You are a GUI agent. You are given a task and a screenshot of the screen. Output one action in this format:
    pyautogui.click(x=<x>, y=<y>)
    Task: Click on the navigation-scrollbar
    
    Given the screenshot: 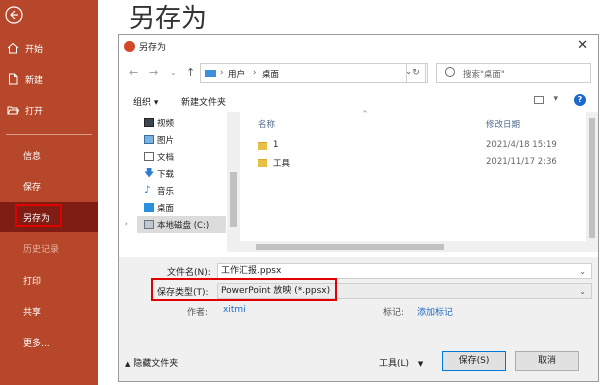 What is the action you would take?
    pyautogui.click(x=233, y=182)
    